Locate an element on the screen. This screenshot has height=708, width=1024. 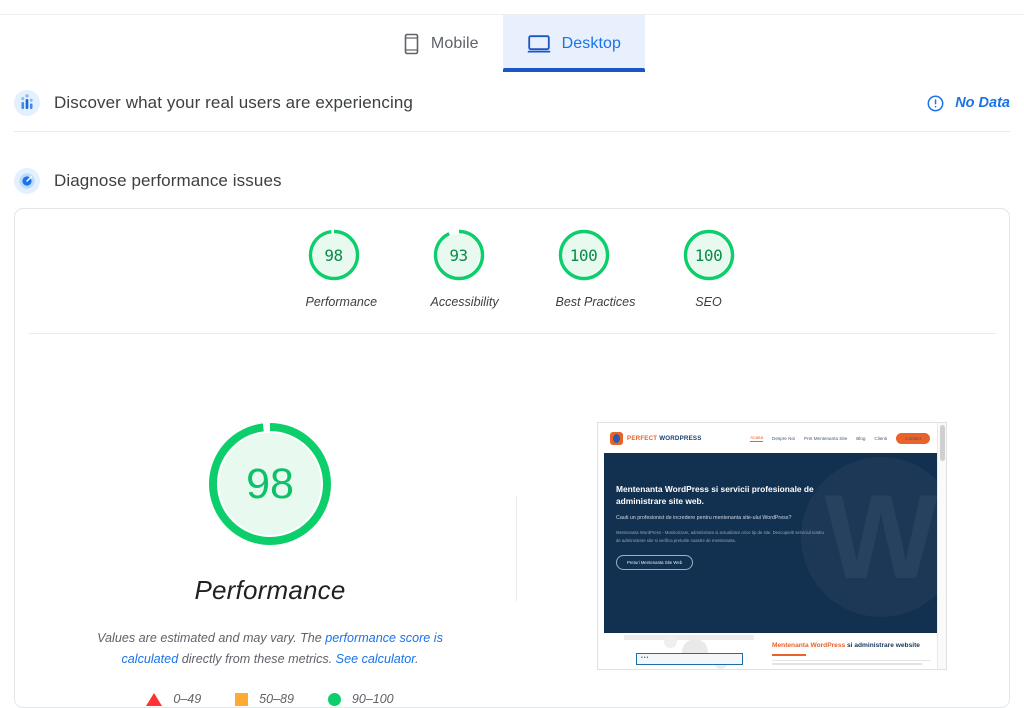
desc-text-1: Values are estimated and may vary. The is located at coordinates (211, 638).